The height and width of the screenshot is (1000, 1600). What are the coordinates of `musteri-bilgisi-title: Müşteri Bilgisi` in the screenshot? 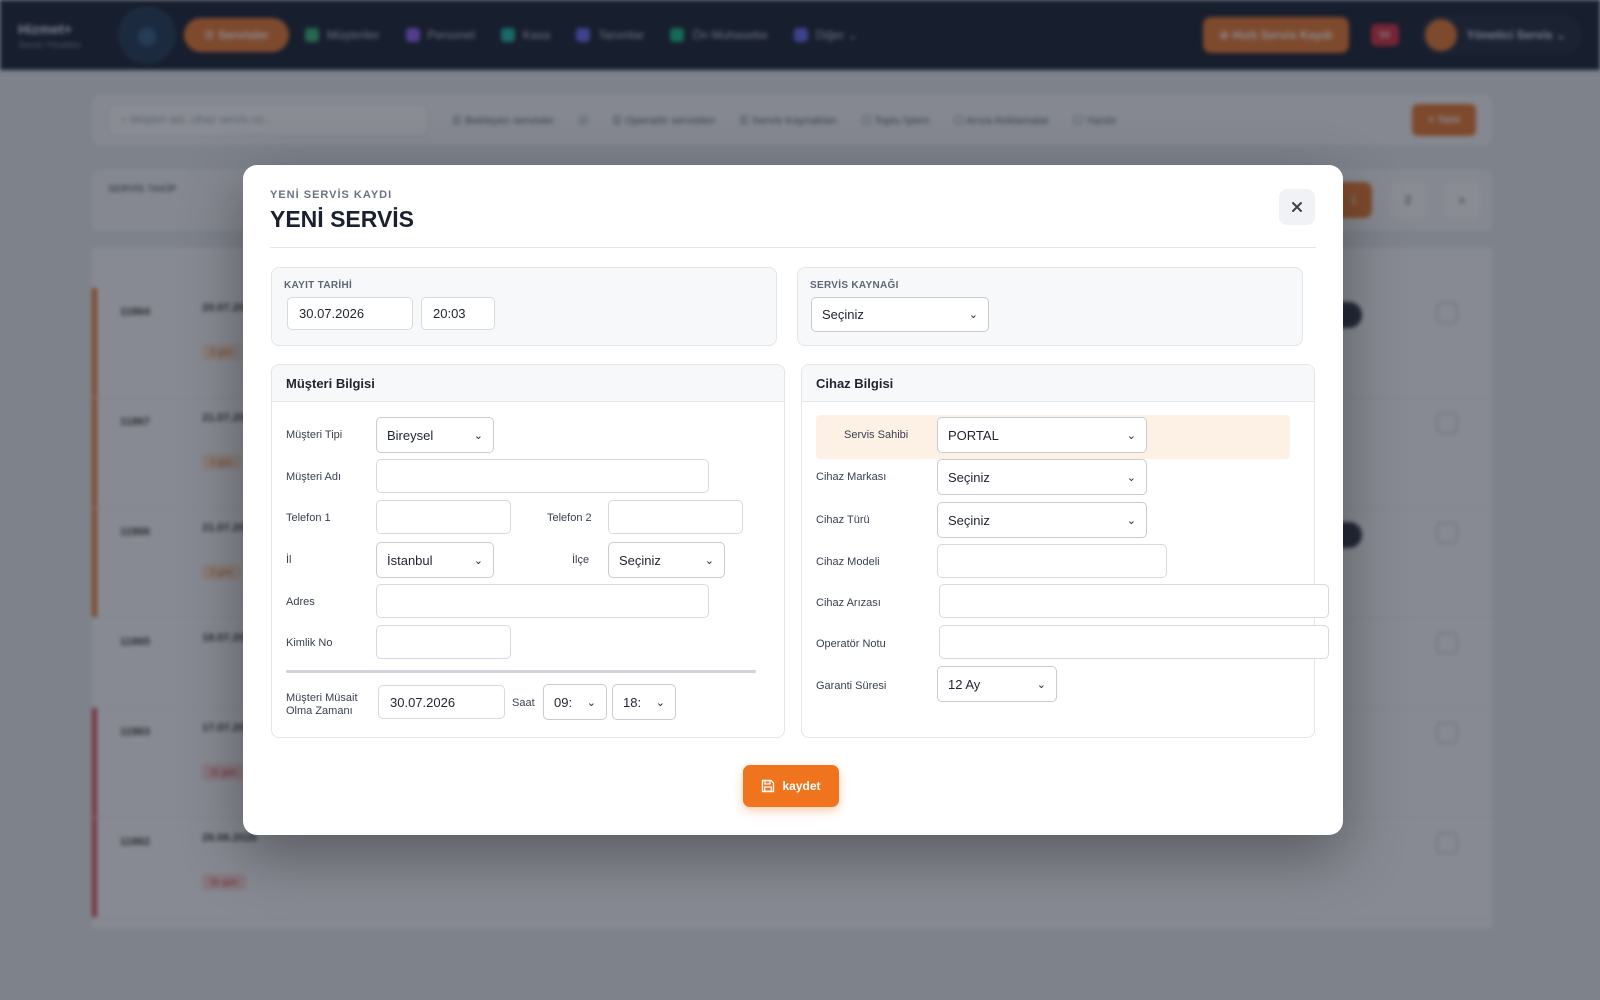 It's located at (528, 383).